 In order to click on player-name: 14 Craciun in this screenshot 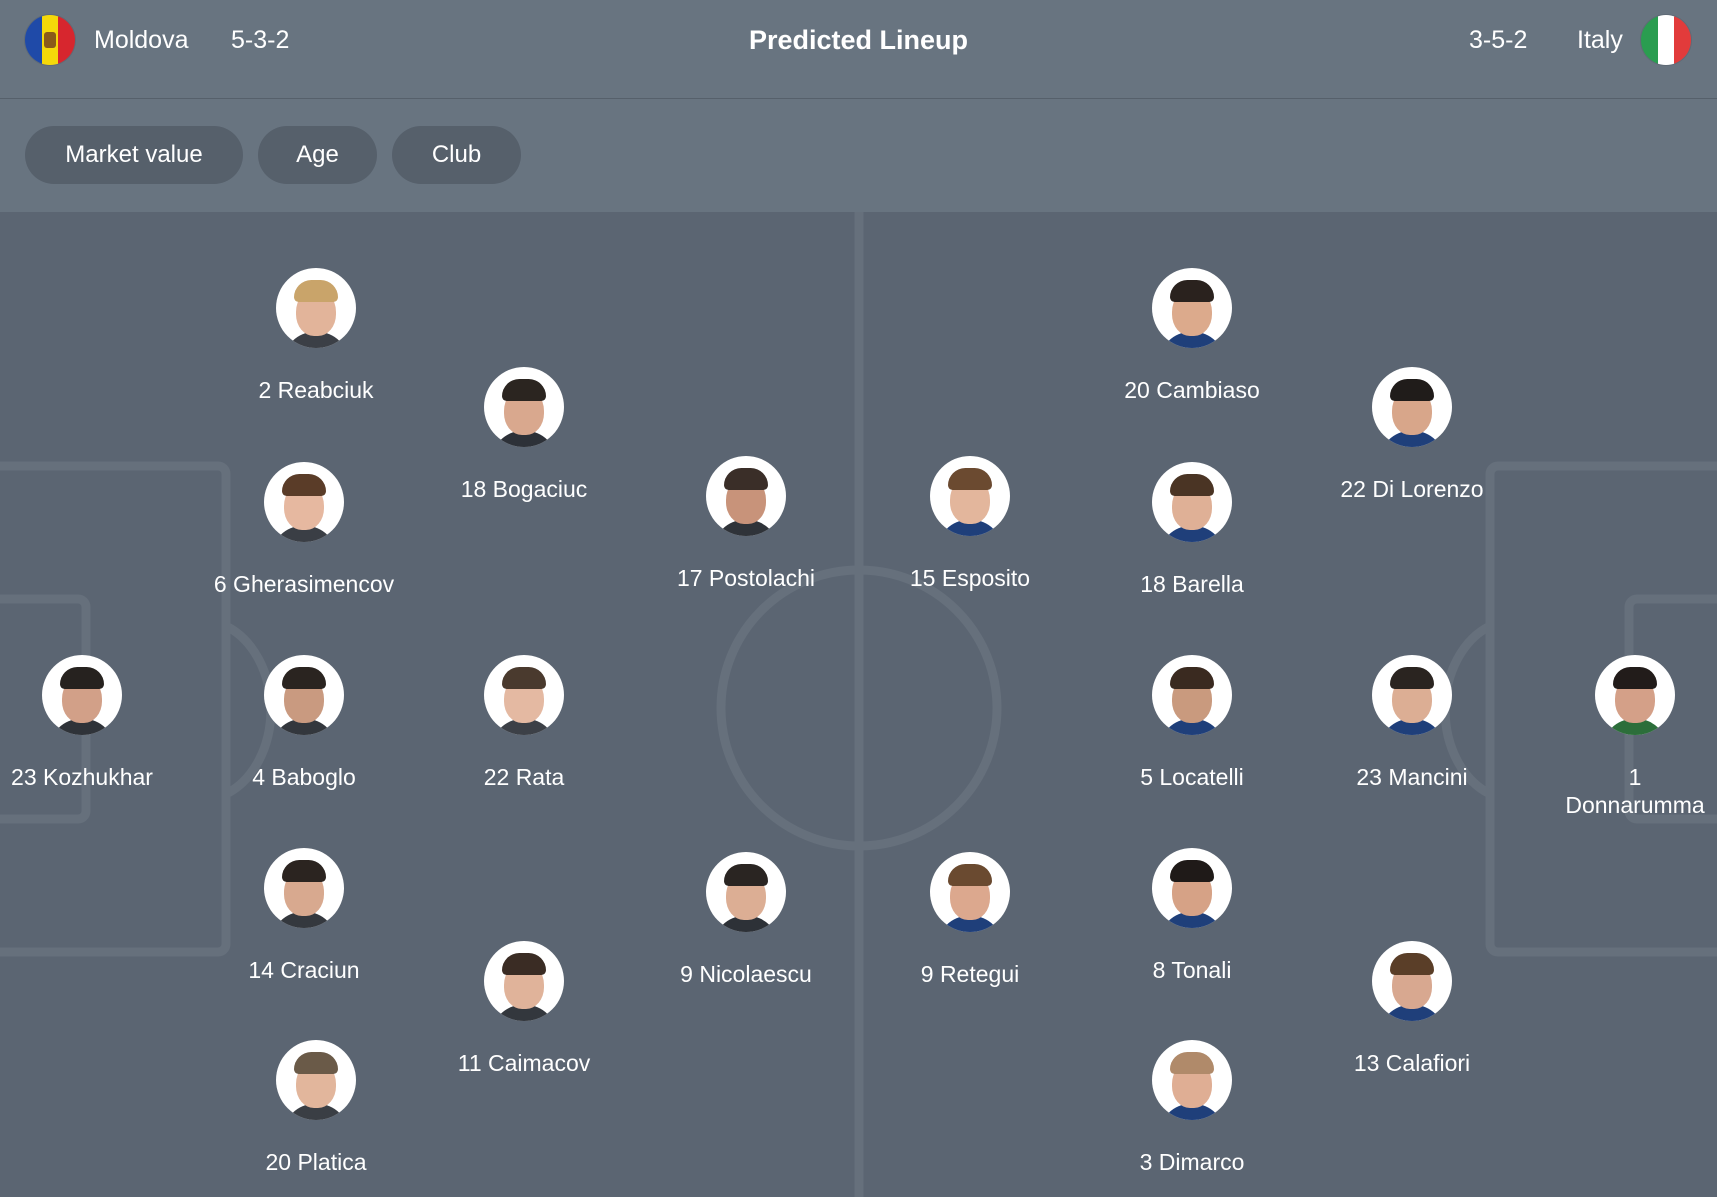, I will do `click(304, 970)`.